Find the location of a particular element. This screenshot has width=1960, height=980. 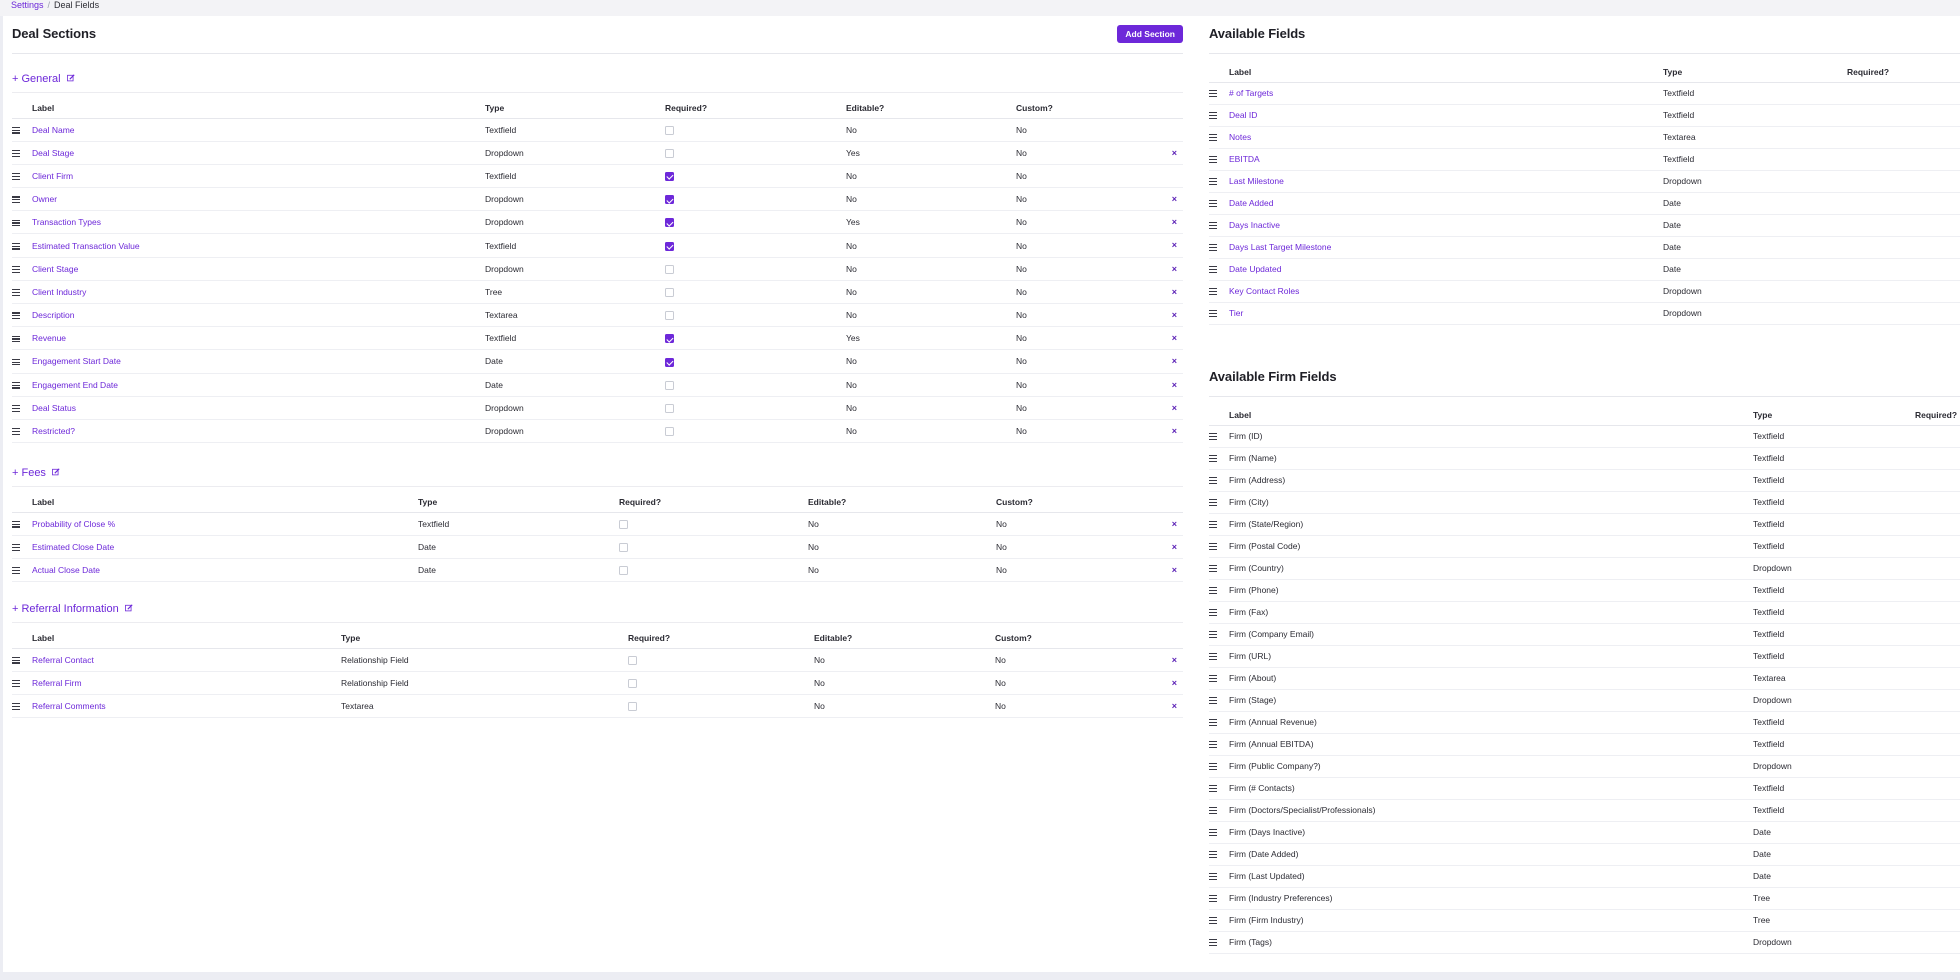

breadcrumb-settings-link: Settings is located at coordinates (27, 5).